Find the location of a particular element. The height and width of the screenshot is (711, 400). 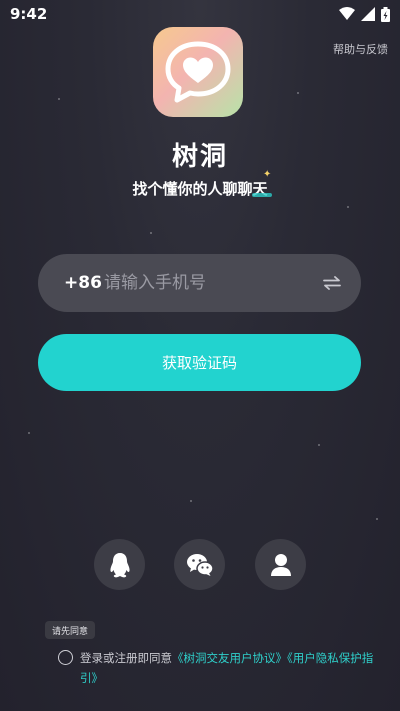

status-icons is located at coordinates (364, 14).